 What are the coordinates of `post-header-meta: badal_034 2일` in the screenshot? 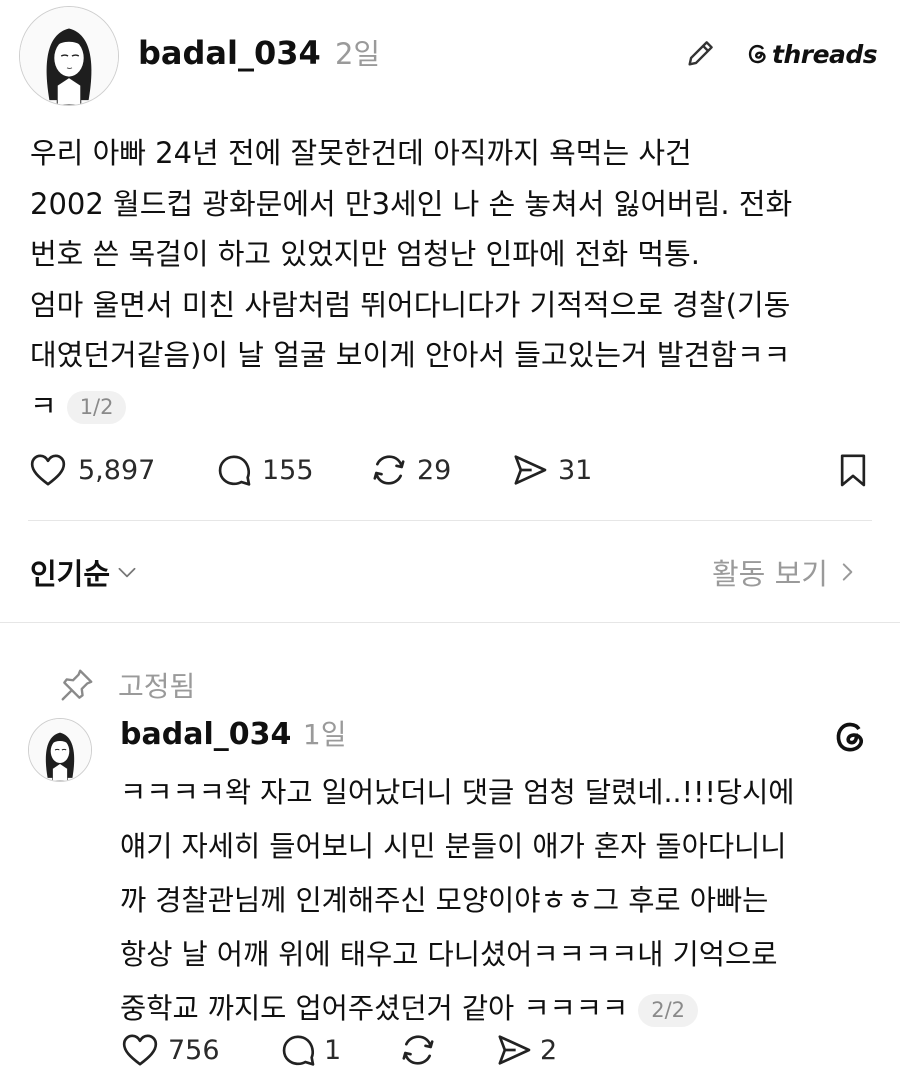 It's located at (259, 53).